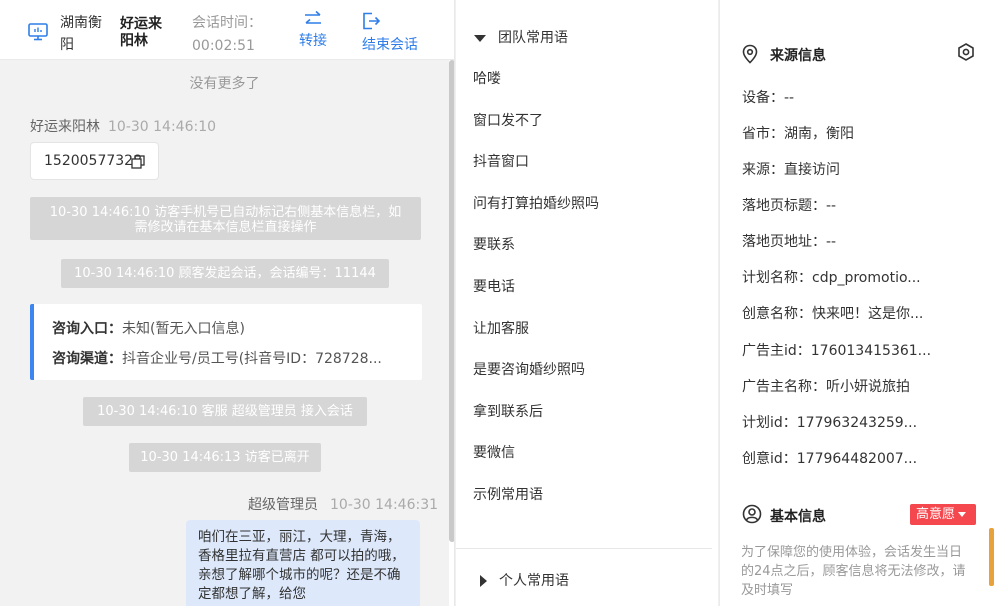 Image resolution: width=994 pixels, height=606 pixels. Describe the element at coordinates (826, 387) in the screenshot. I see `source-info-row: 广告主名称：听小妍说旅拍` at that location.